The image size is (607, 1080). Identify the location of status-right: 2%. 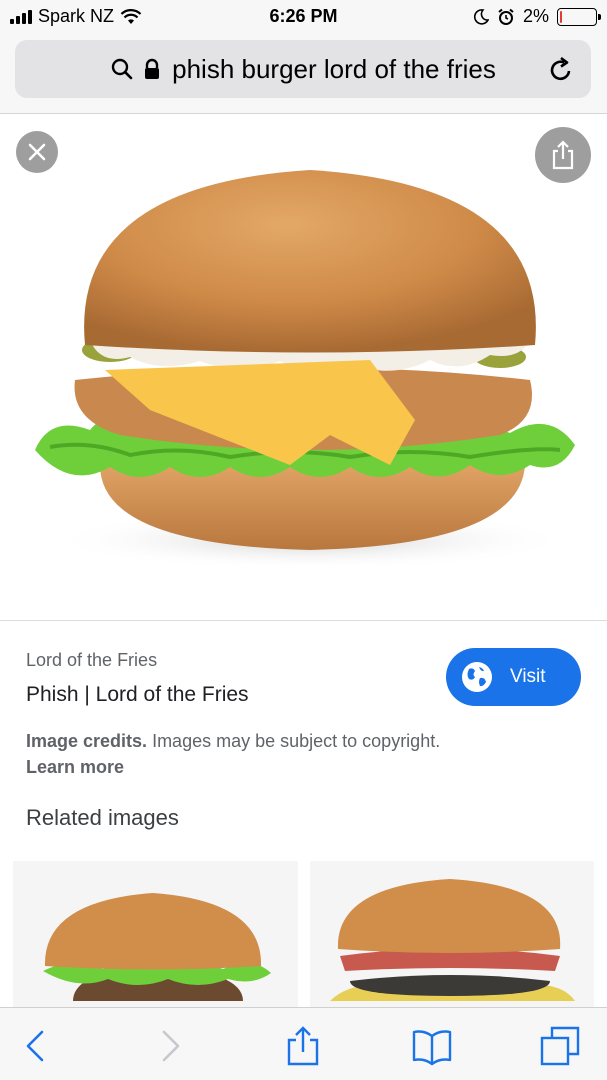
(537, 16).